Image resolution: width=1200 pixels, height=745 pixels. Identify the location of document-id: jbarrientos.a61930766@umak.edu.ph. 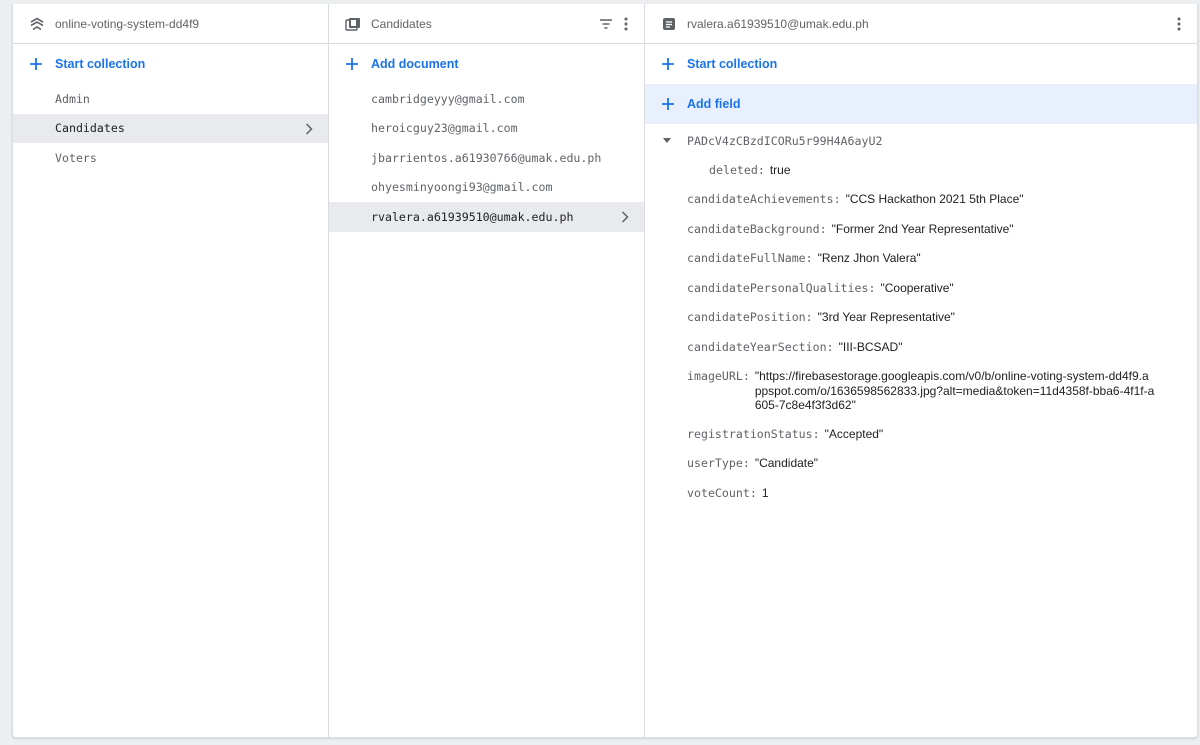
(486, 157).